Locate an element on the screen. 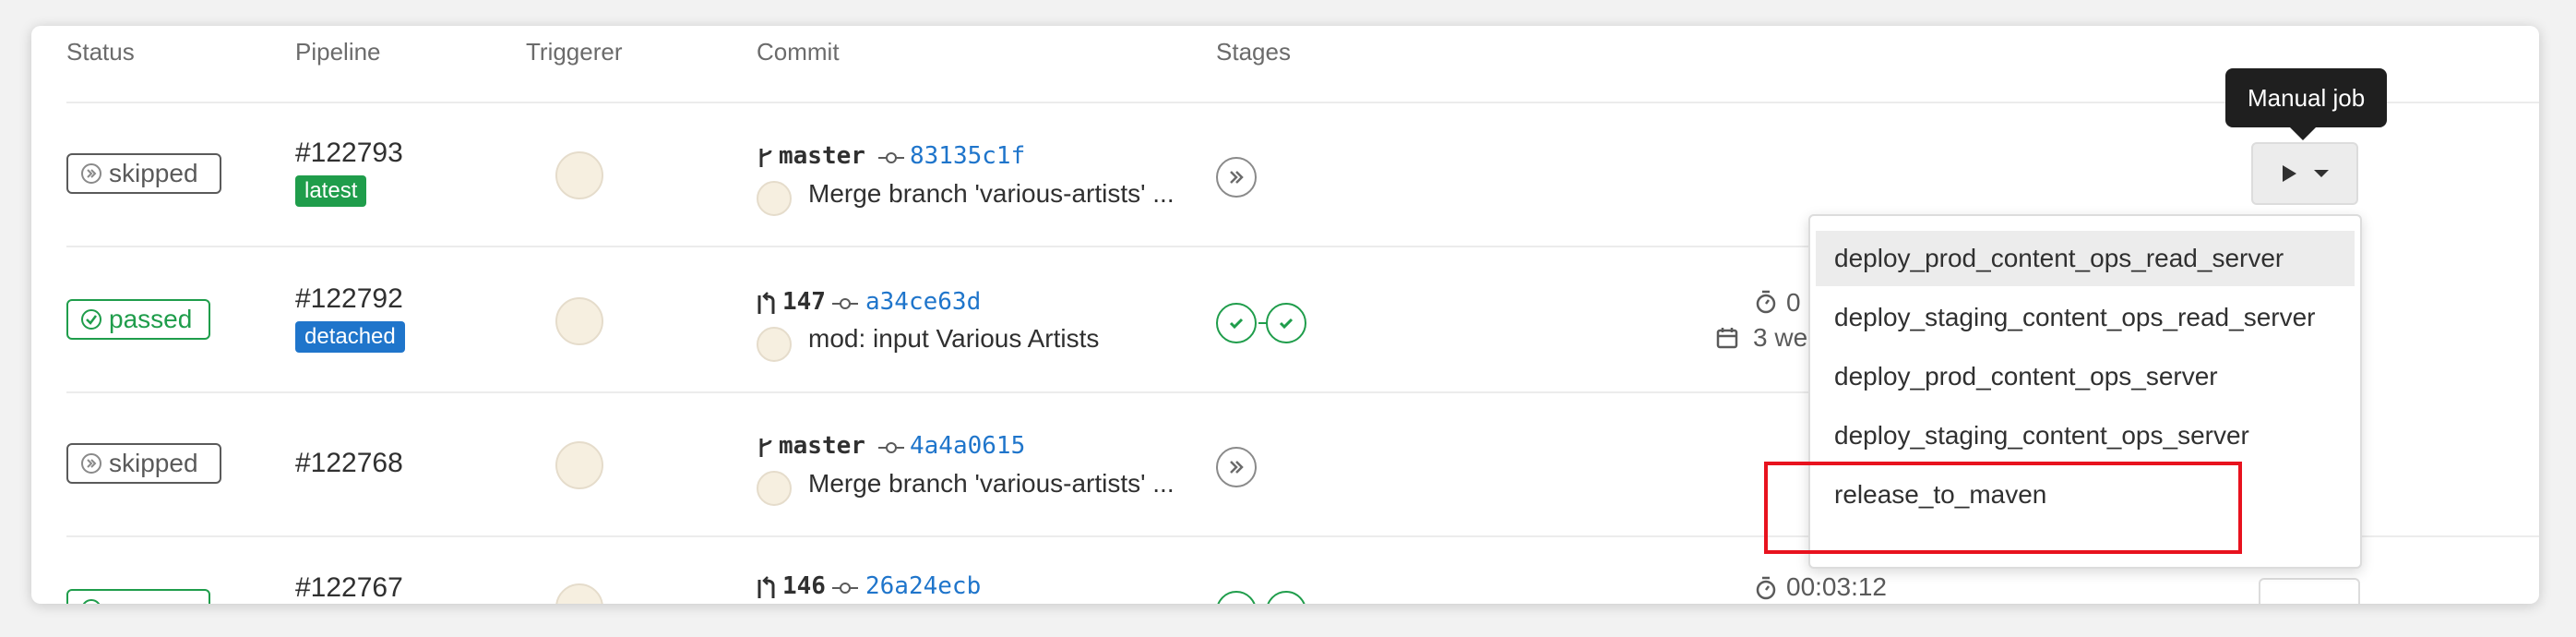 The image size is (2576, 637). manual-job-dropdown-button is located at coordinates (2304, 173).